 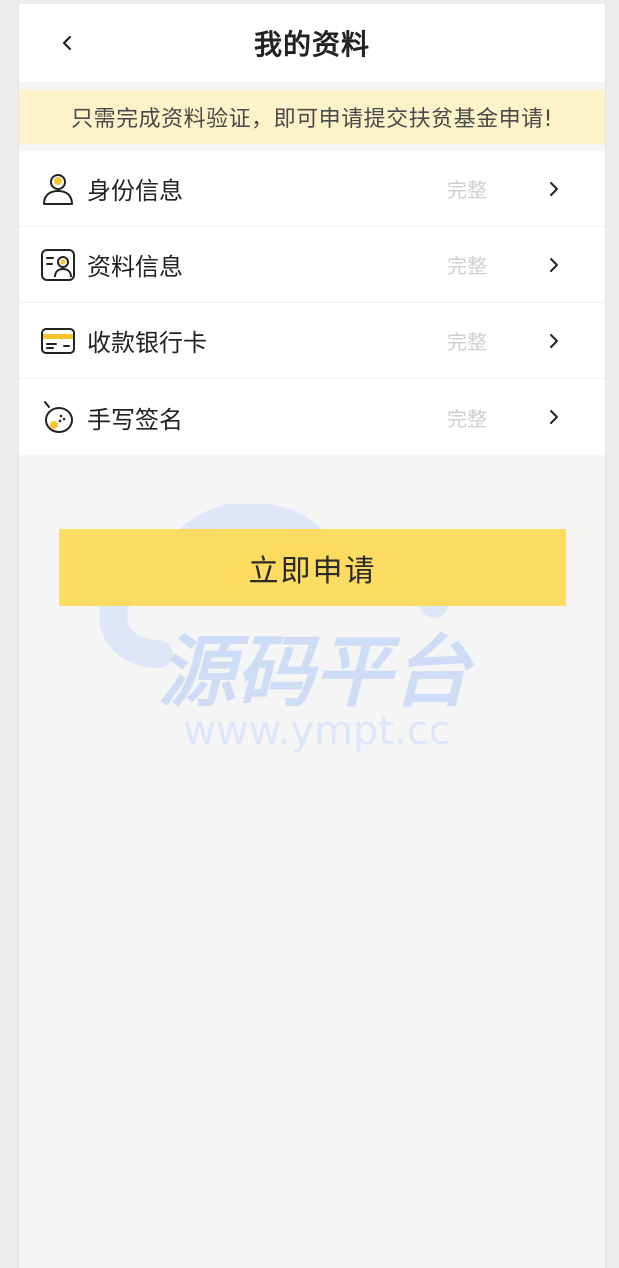 I want to click on header-bar: 我的资料, so click(x=312, y=43).